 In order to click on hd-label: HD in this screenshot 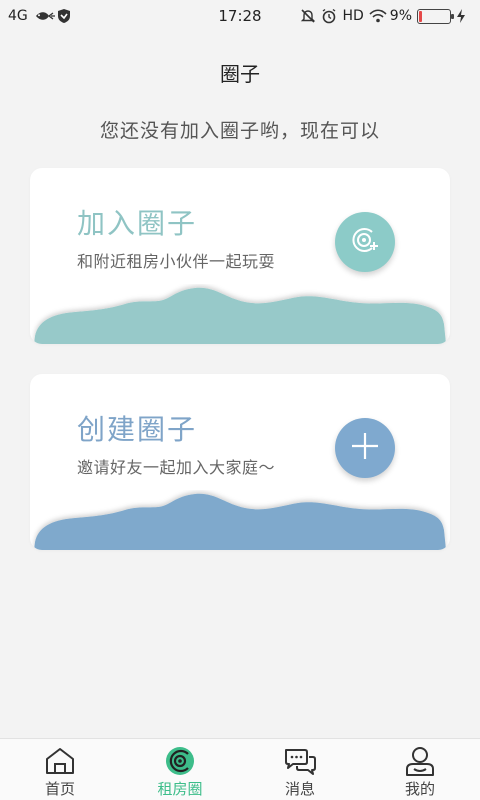, I will do `click(353, 16)`.